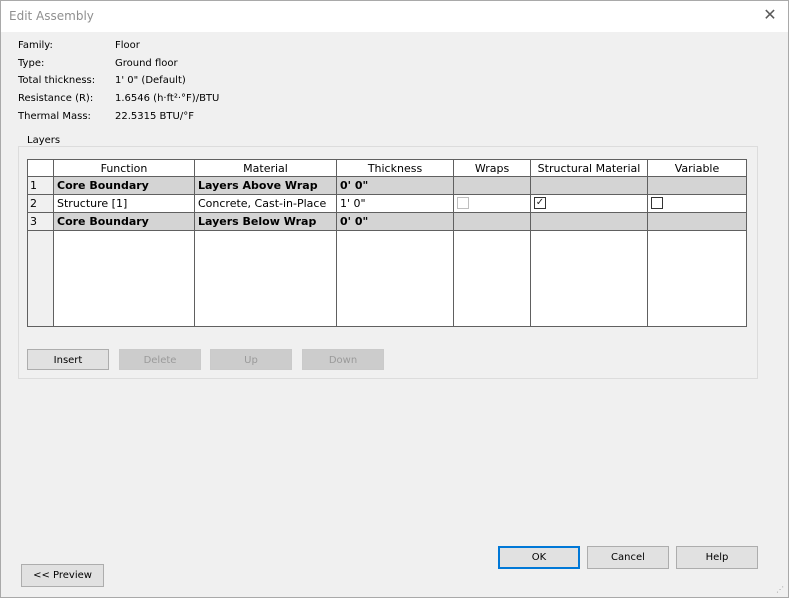  What do you see at coordinates (395, 203) in the screenshot?
I see `thickness-cell: 1' 0"` at bounding box center [395, 203].